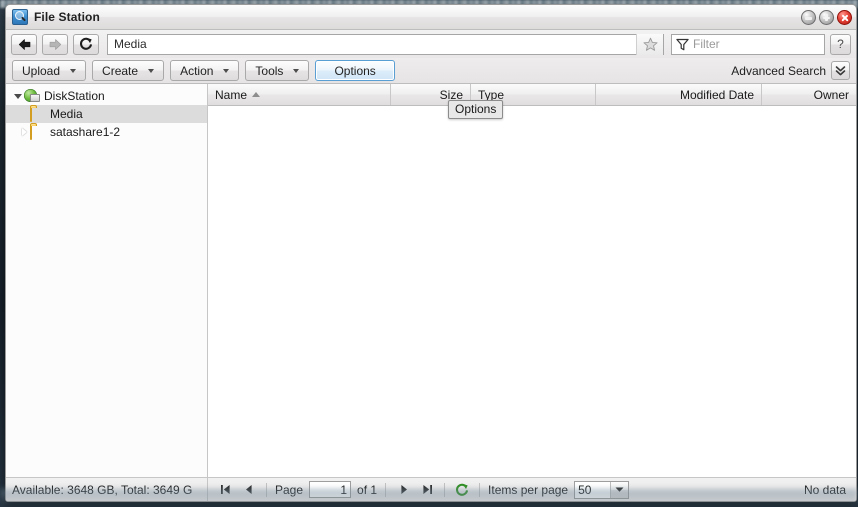 The height and width of the screenshot is (507, 858). What do you see at coordinates (649, 44) in the screenshot?
I see `star-icon` at bounding box center [649, 44].